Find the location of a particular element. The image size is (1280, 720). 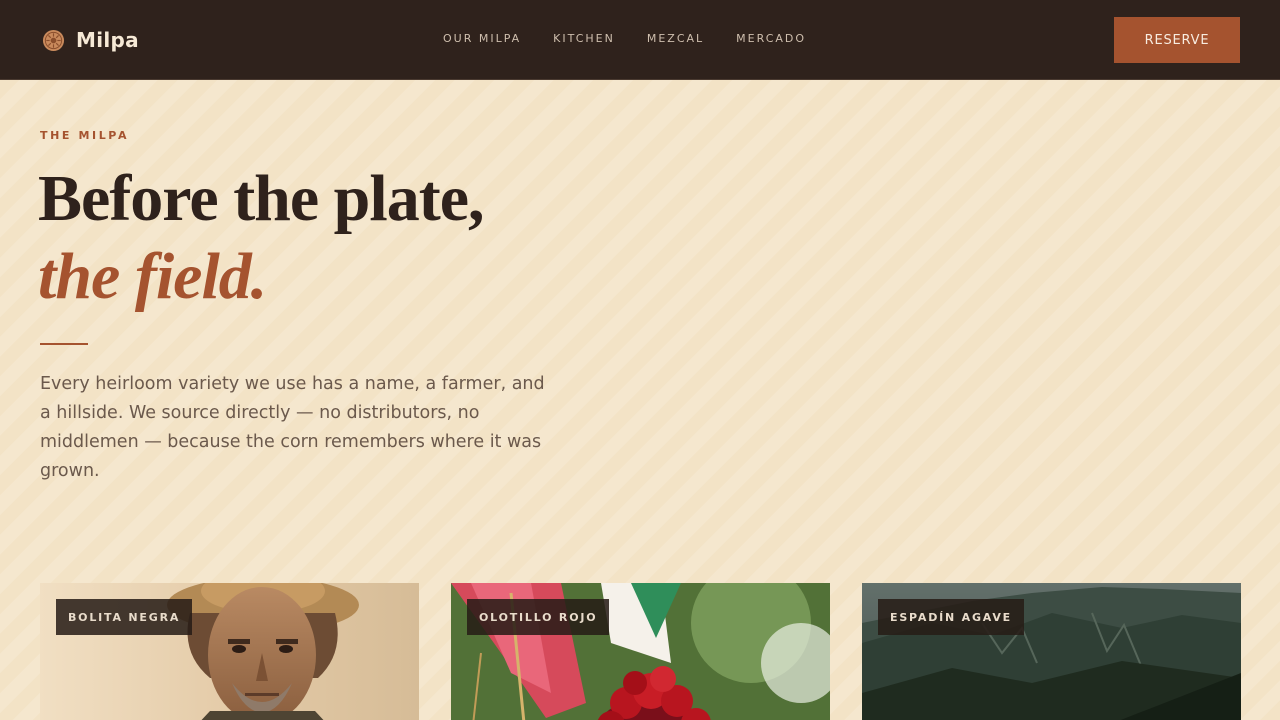

nav-item-mezcal: MEZCAL is located at coordinates (675, 38).